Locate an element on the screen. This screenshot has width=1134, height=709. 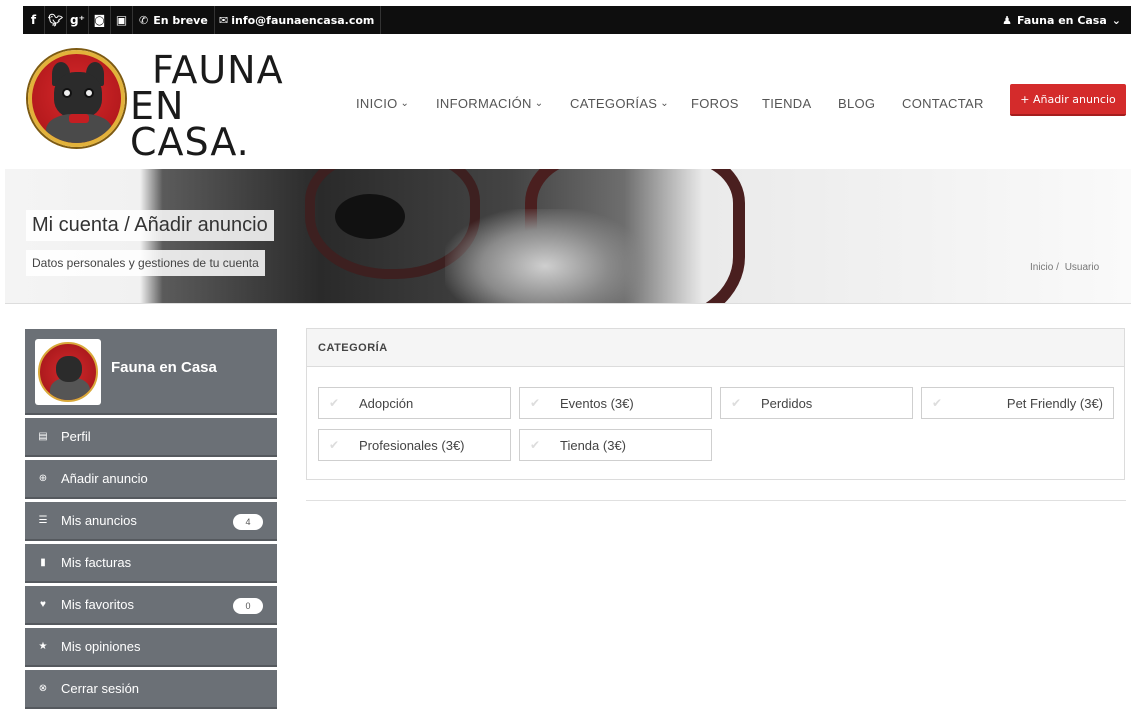
category-label: Tienda (3€) is located at coordinates (593, 445).